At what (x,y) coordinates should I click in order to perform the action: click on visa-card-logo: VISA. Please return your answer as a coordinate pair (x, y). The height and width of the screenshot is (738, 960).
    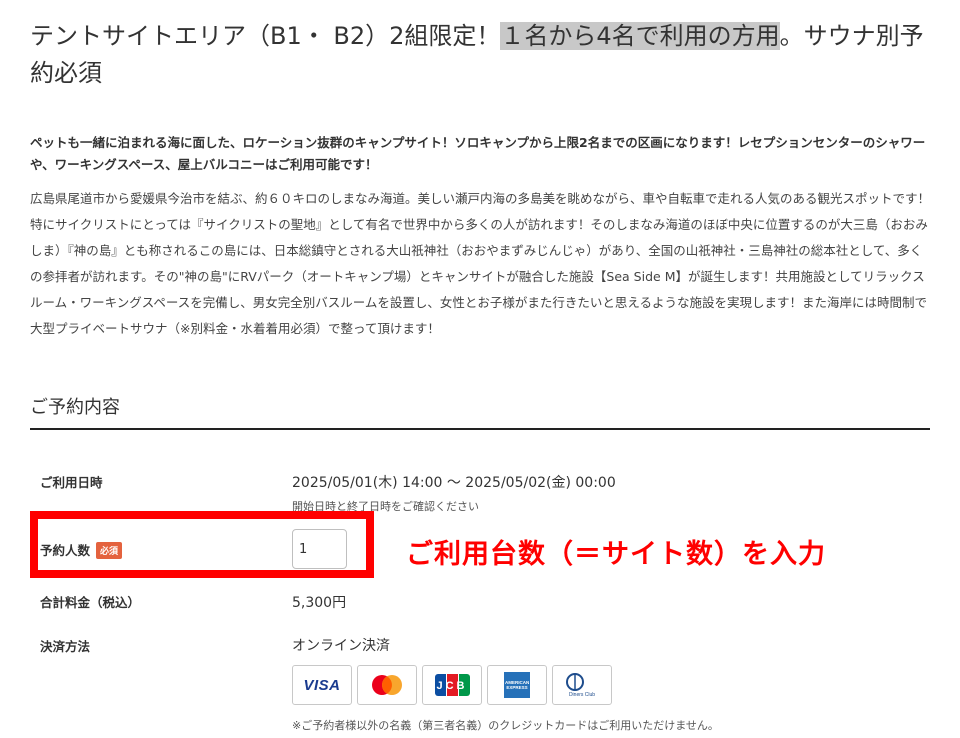
    Looking at the image, I should click on (322, 685).